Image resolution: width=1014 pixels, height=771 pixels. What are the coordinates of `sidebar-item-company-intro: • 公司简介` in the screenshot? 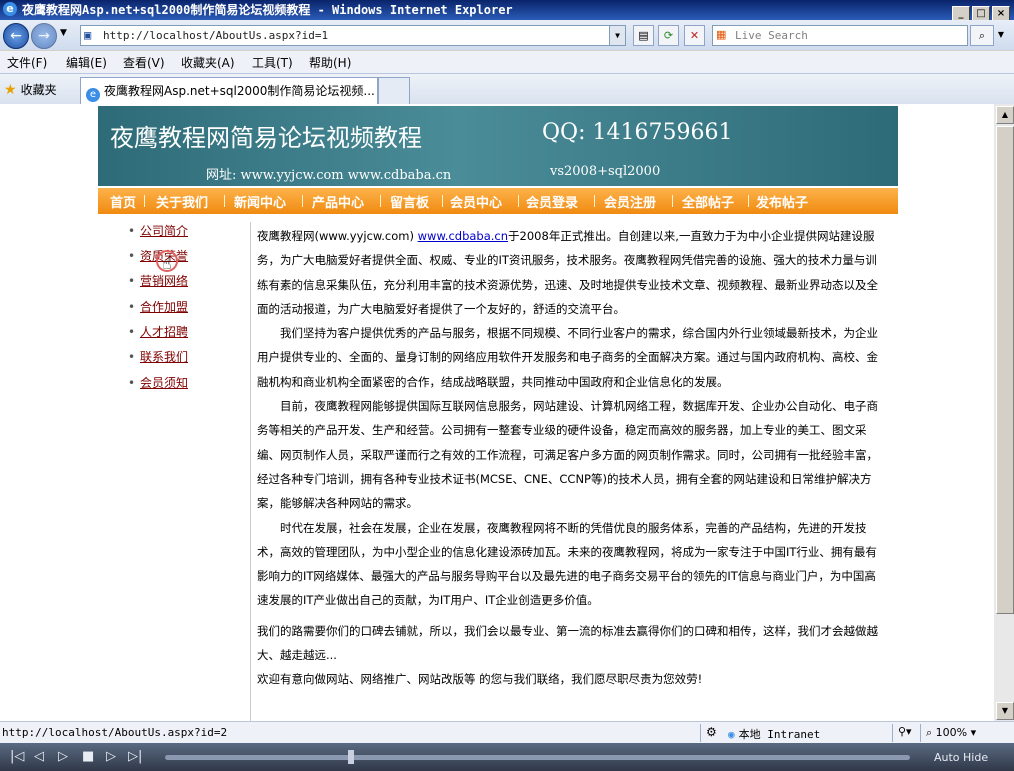 It's located at (158, 230).